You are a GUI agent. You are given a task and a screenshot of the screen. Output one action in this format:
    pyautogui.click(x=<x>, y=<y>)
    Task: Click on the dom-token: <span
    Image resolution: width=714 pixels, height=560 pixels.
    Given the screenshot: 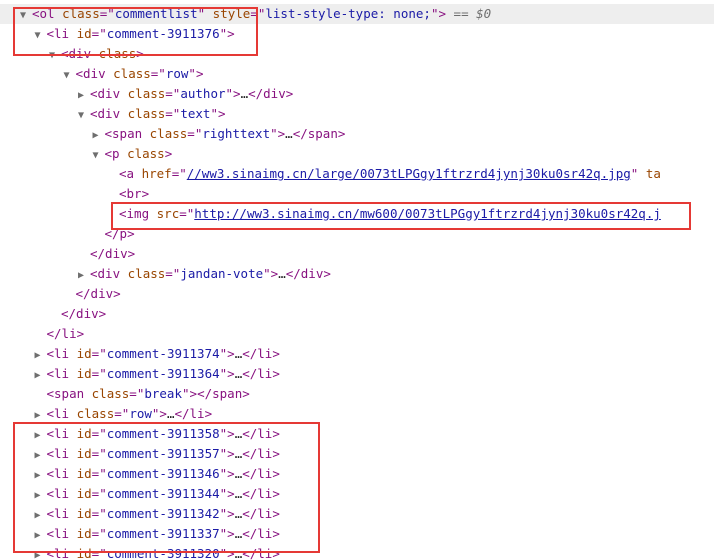 What is the action you would take?
    pyautogui.click(x=127, y=133)
    